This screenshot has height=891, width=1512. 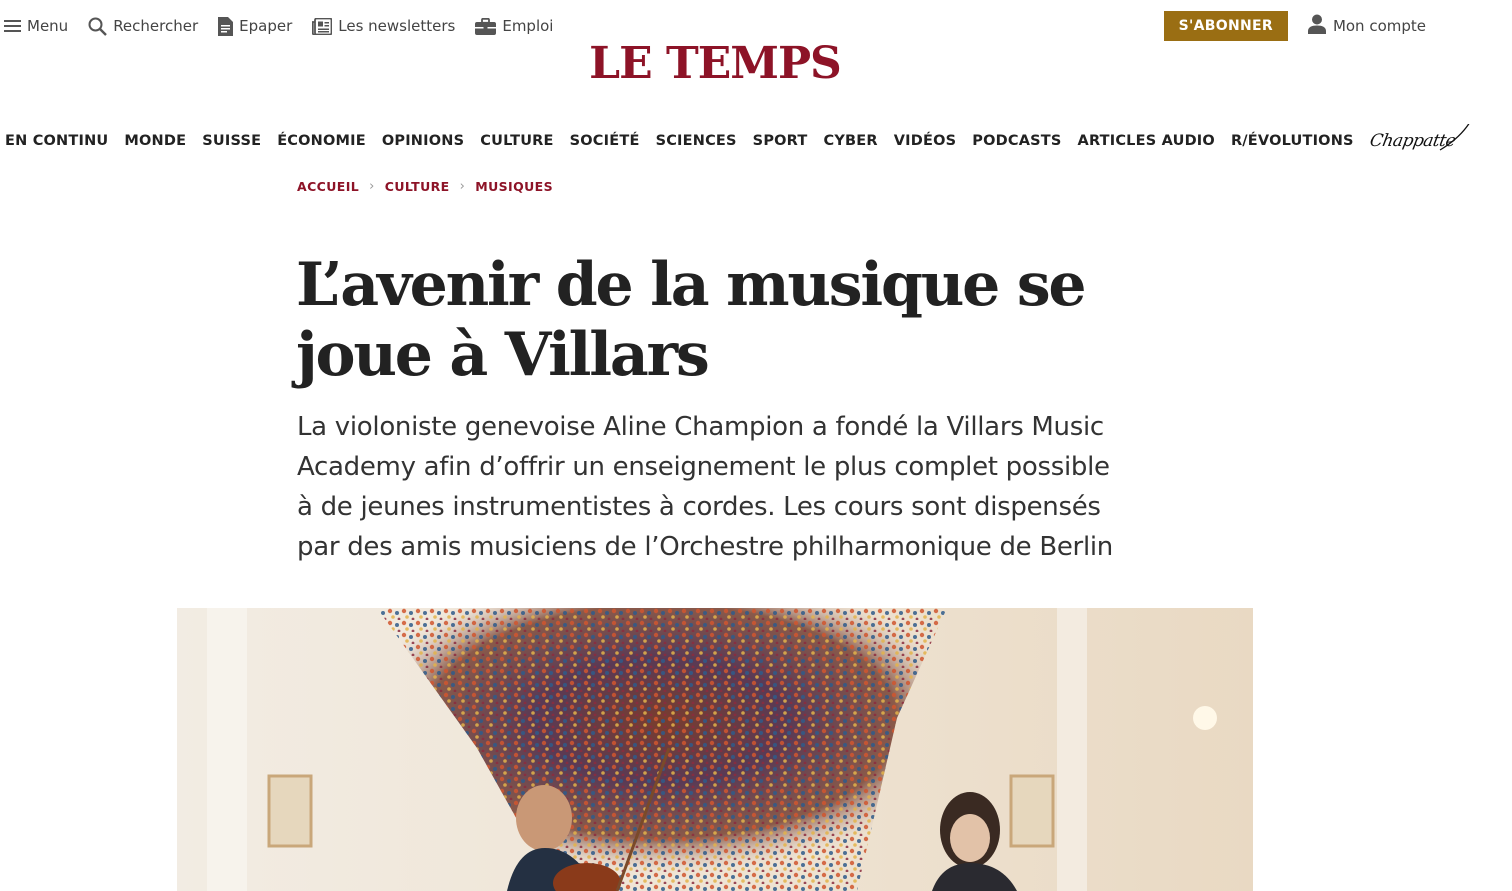 I want to click on menu-button: Menu, so click(x=36, y=26).